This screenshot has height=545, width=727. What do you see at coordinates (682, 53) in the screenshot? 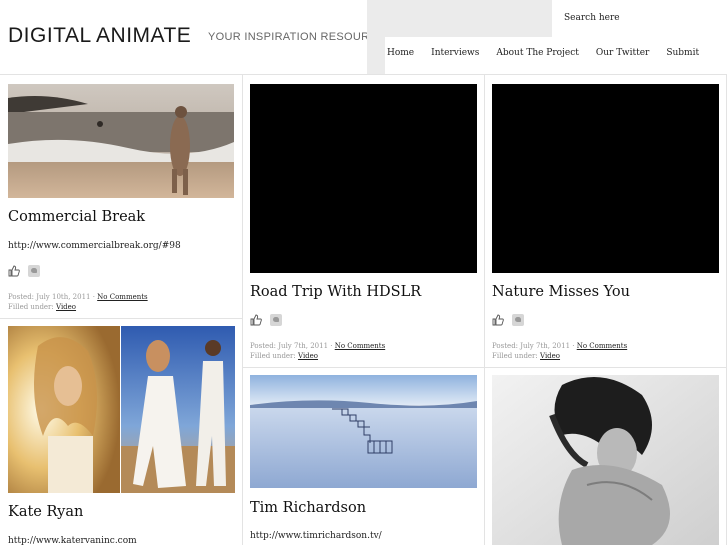
I see `nav-submit: Submit` at bounding box center [682, 53].